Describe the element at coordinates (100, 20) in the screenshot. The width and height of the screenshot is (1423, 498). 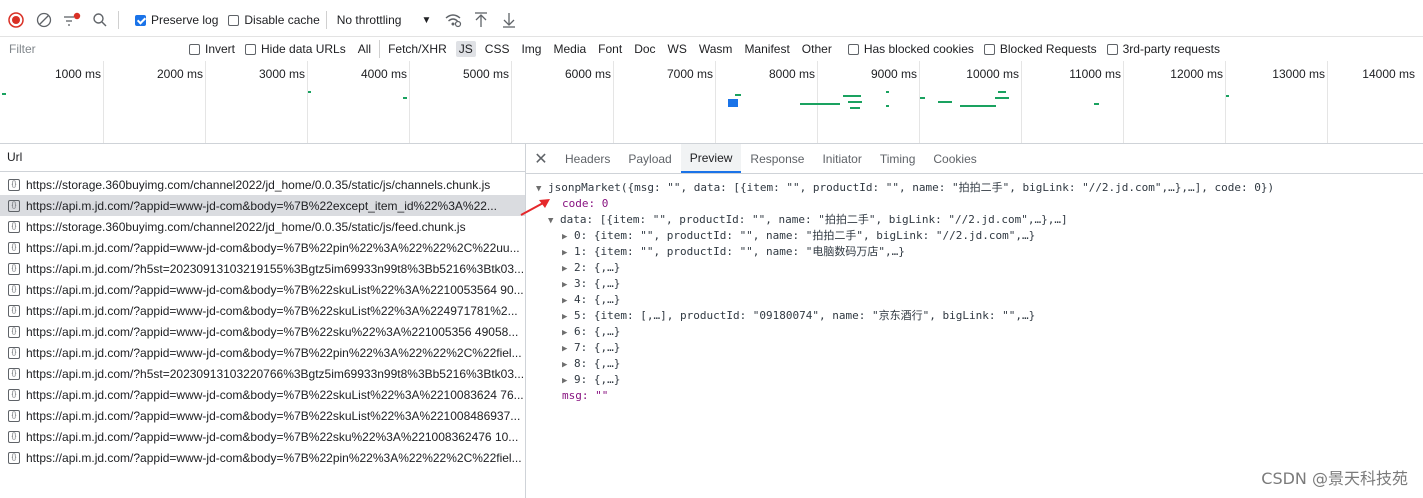
I see `search-icon` at that location.